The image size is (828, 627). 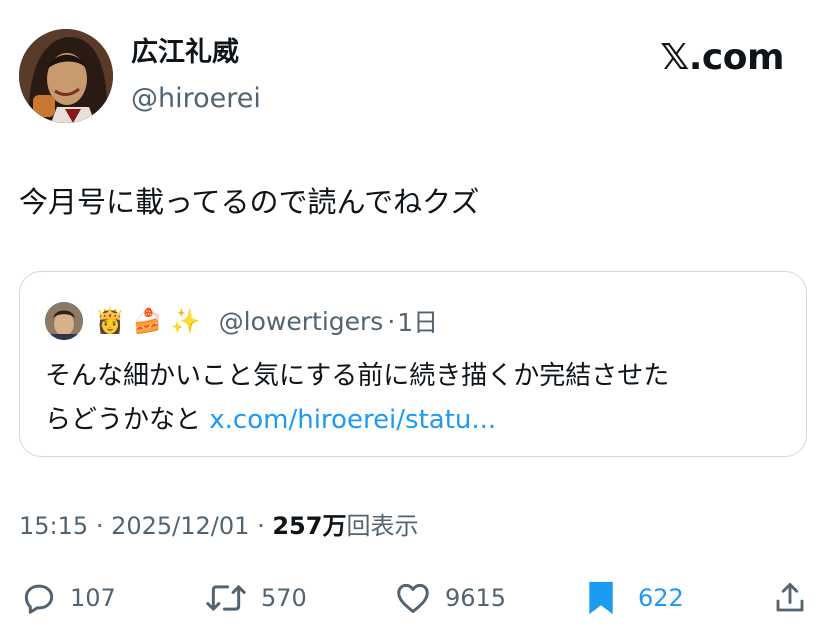 What do you see at coordinates (249, 202) in the screenshot?
I see `tweet-text: 今月号に載ってるので読んでねクズ` at bounding box center [249, 202].